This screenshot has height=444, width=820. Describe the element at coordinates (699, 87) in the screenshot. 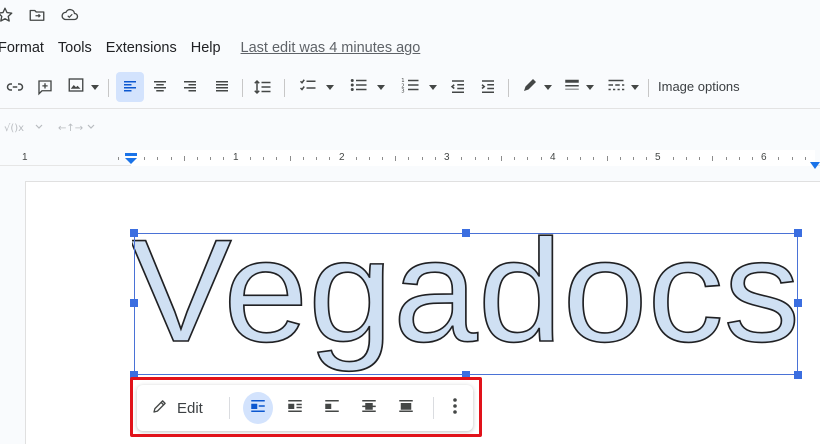

I see `image-options-button: Image options` at that location.